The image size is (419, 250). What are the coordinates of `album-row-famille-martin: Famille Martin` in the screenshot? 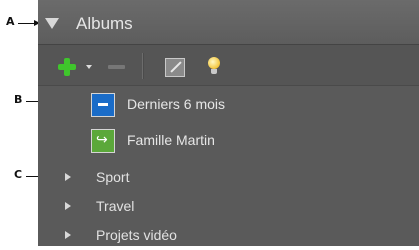 It's located at (228, 141).